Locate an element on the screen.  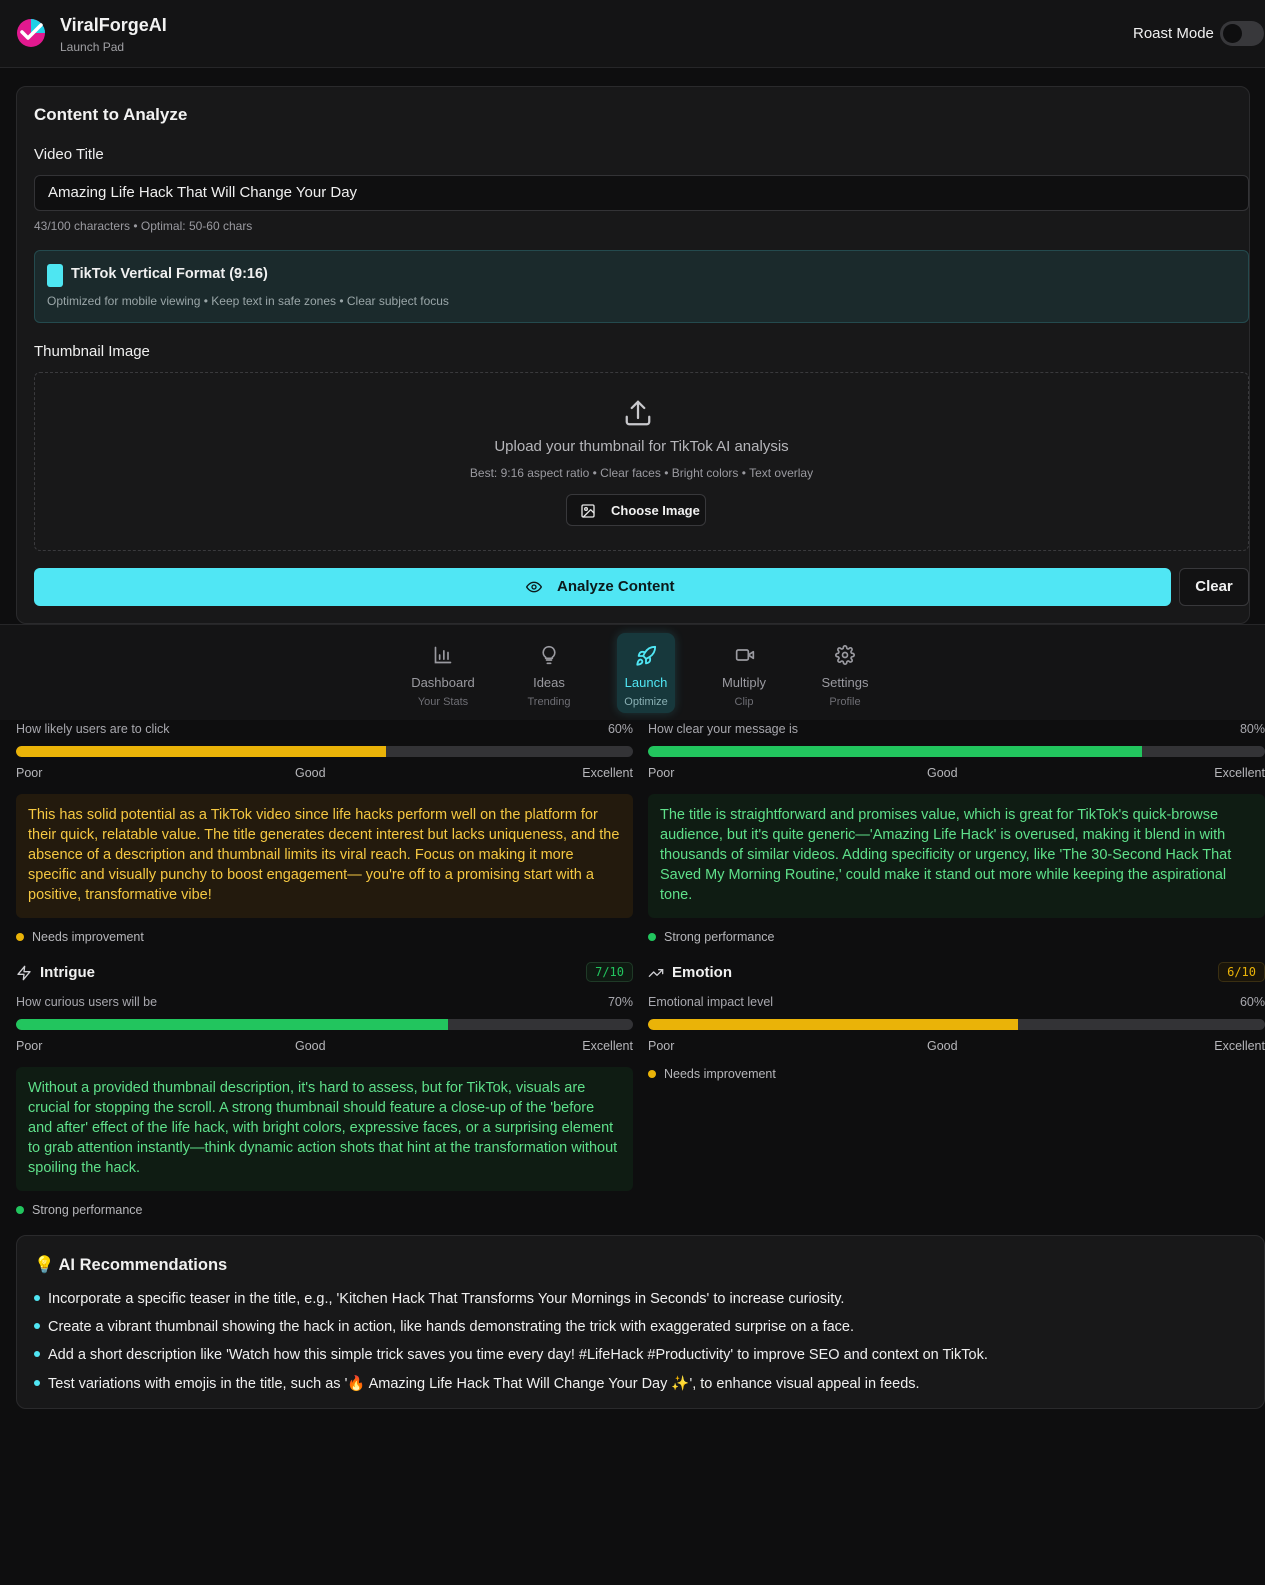
roast-mode-toggle is located at coordinates (1242, 33).